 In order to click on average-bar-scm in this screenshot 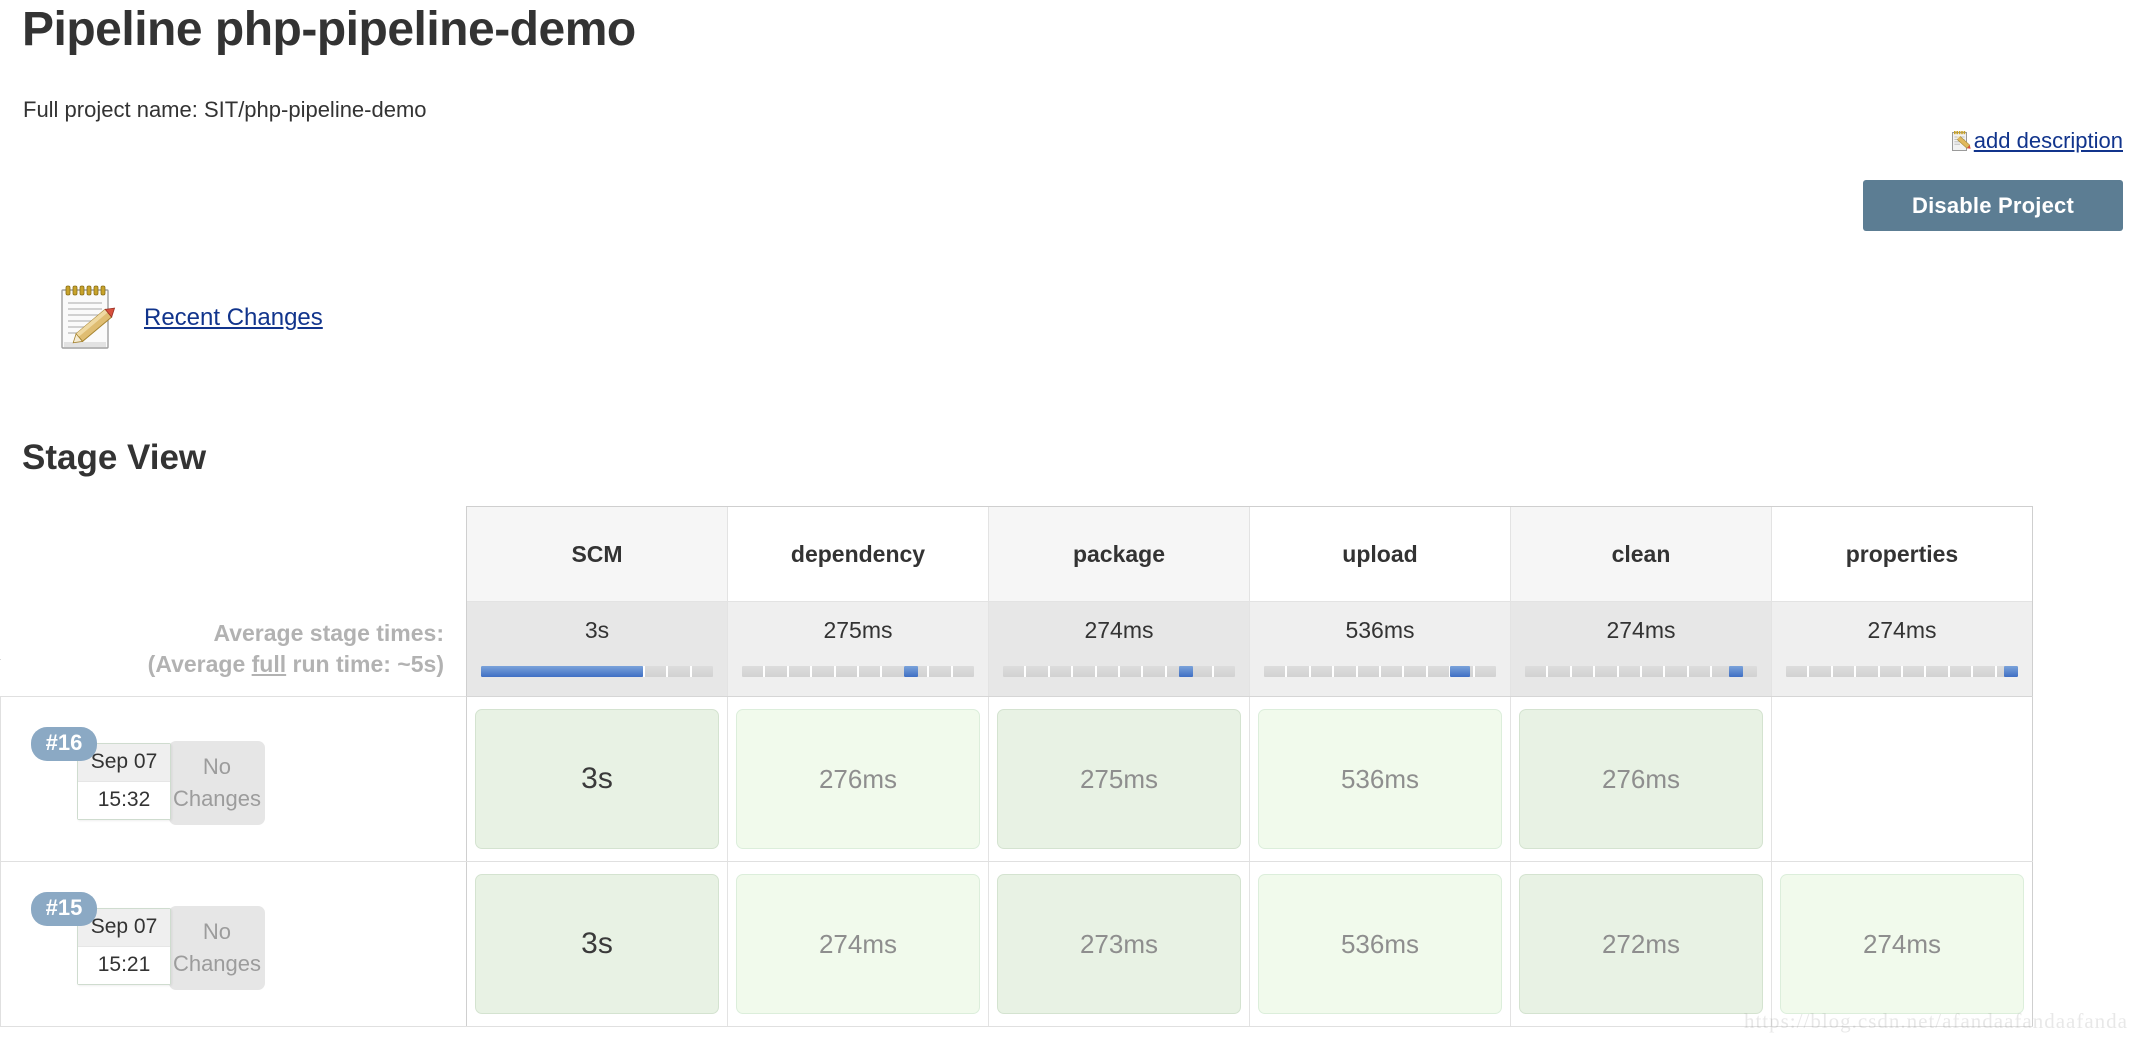, I will do `click(597, 671)`.